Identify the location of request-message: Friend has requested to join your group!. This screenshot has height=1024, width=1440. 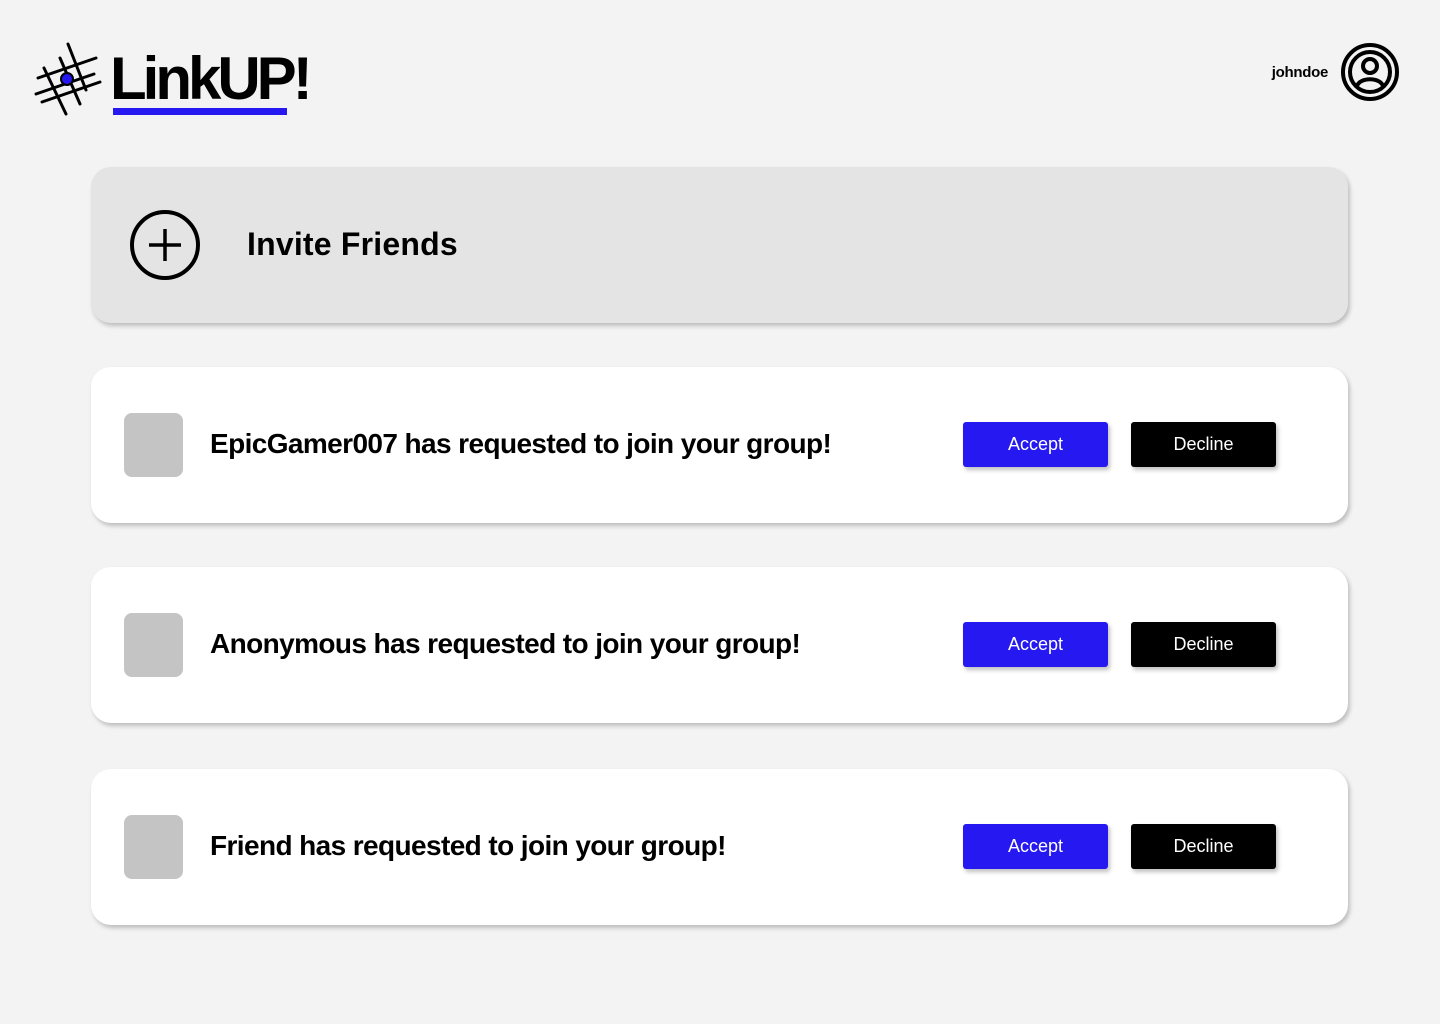
(468, 845).